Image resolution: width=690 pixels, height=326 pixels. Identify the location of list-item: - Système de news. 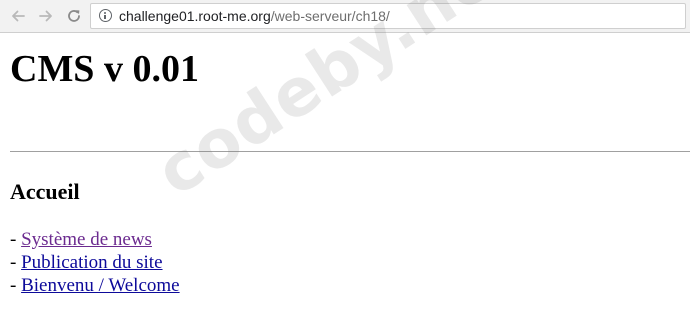
(95, 239).